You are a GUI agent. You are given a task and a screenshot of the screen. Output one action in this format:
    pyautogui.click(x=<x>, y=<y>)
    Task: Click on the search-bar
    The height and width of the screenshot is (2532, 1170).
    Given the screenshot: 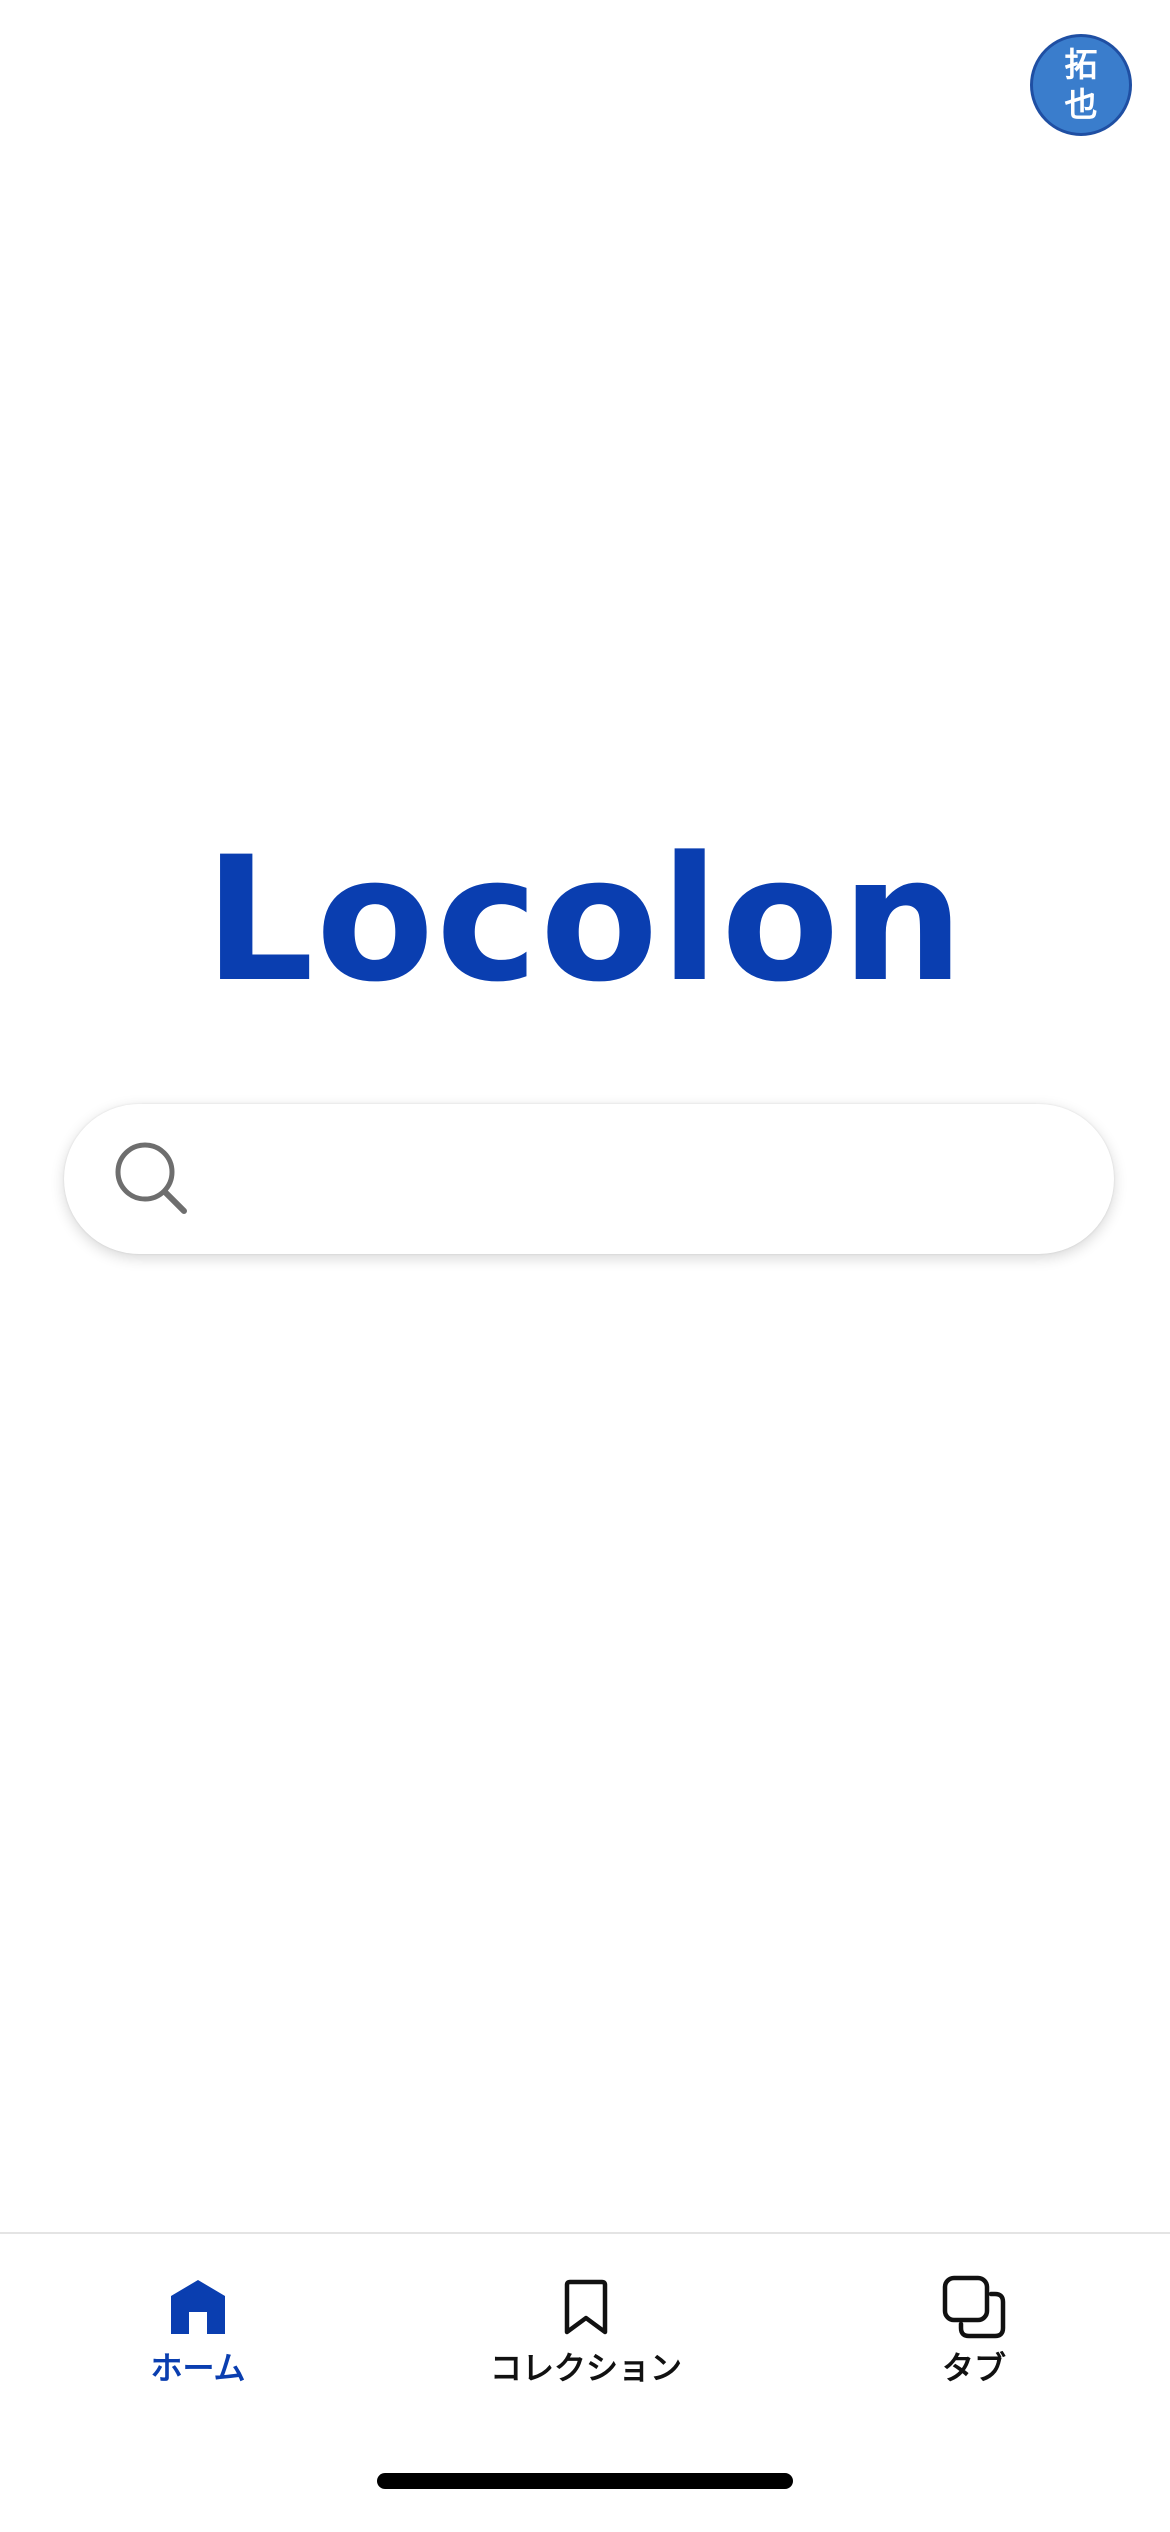 What is the action you would take?
    pyautogui.click(x=589, y=1179)
    